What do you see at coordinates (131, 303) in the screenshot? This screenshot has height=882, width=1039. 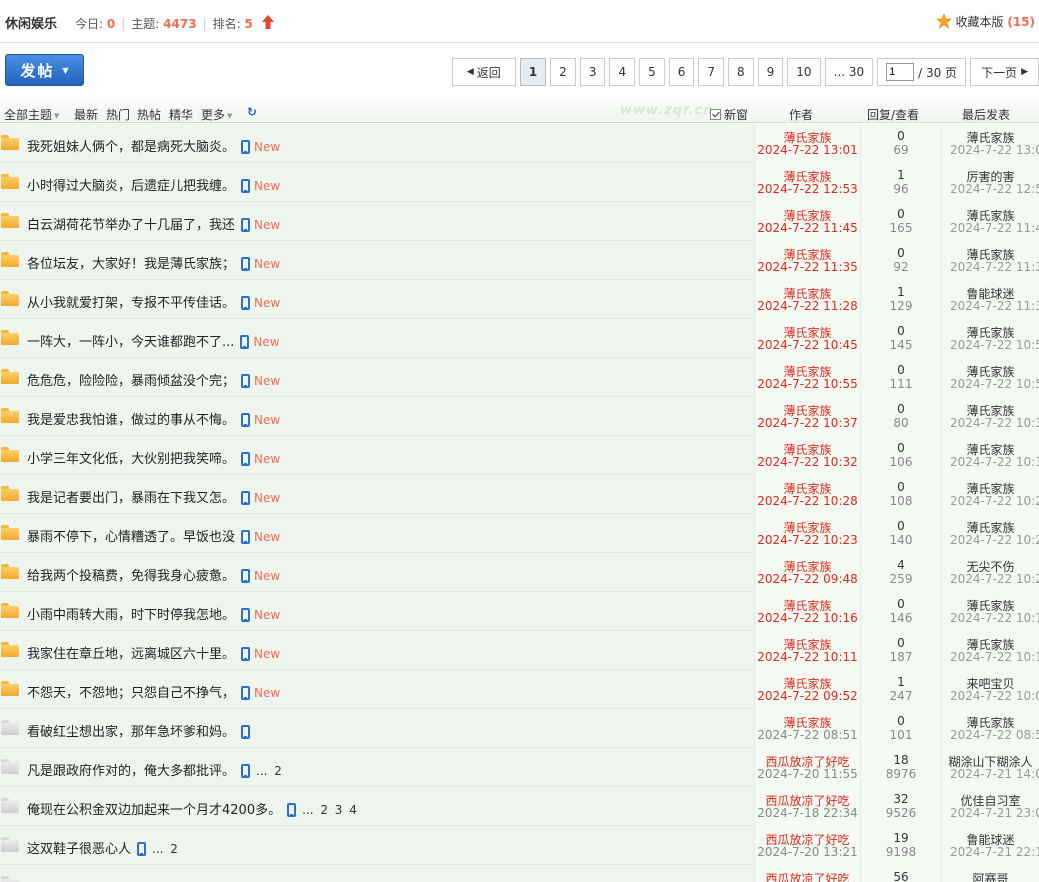 I see `thread-title: 从小我就爱打架，专报不平传佳话。` at bounding box center [131, 303].